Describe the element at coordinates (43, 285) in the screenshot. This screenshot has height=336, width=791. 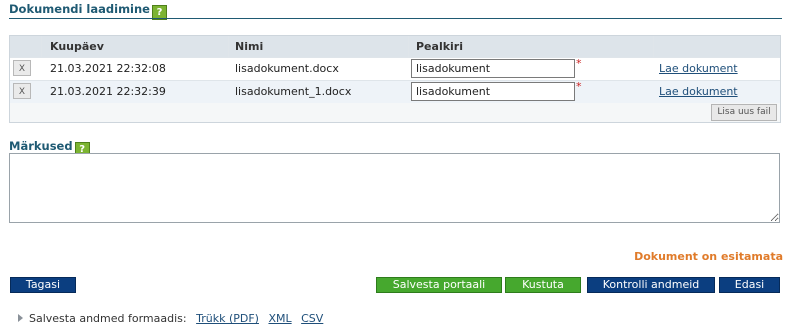
I see `back-button: Tagasi` at that location.